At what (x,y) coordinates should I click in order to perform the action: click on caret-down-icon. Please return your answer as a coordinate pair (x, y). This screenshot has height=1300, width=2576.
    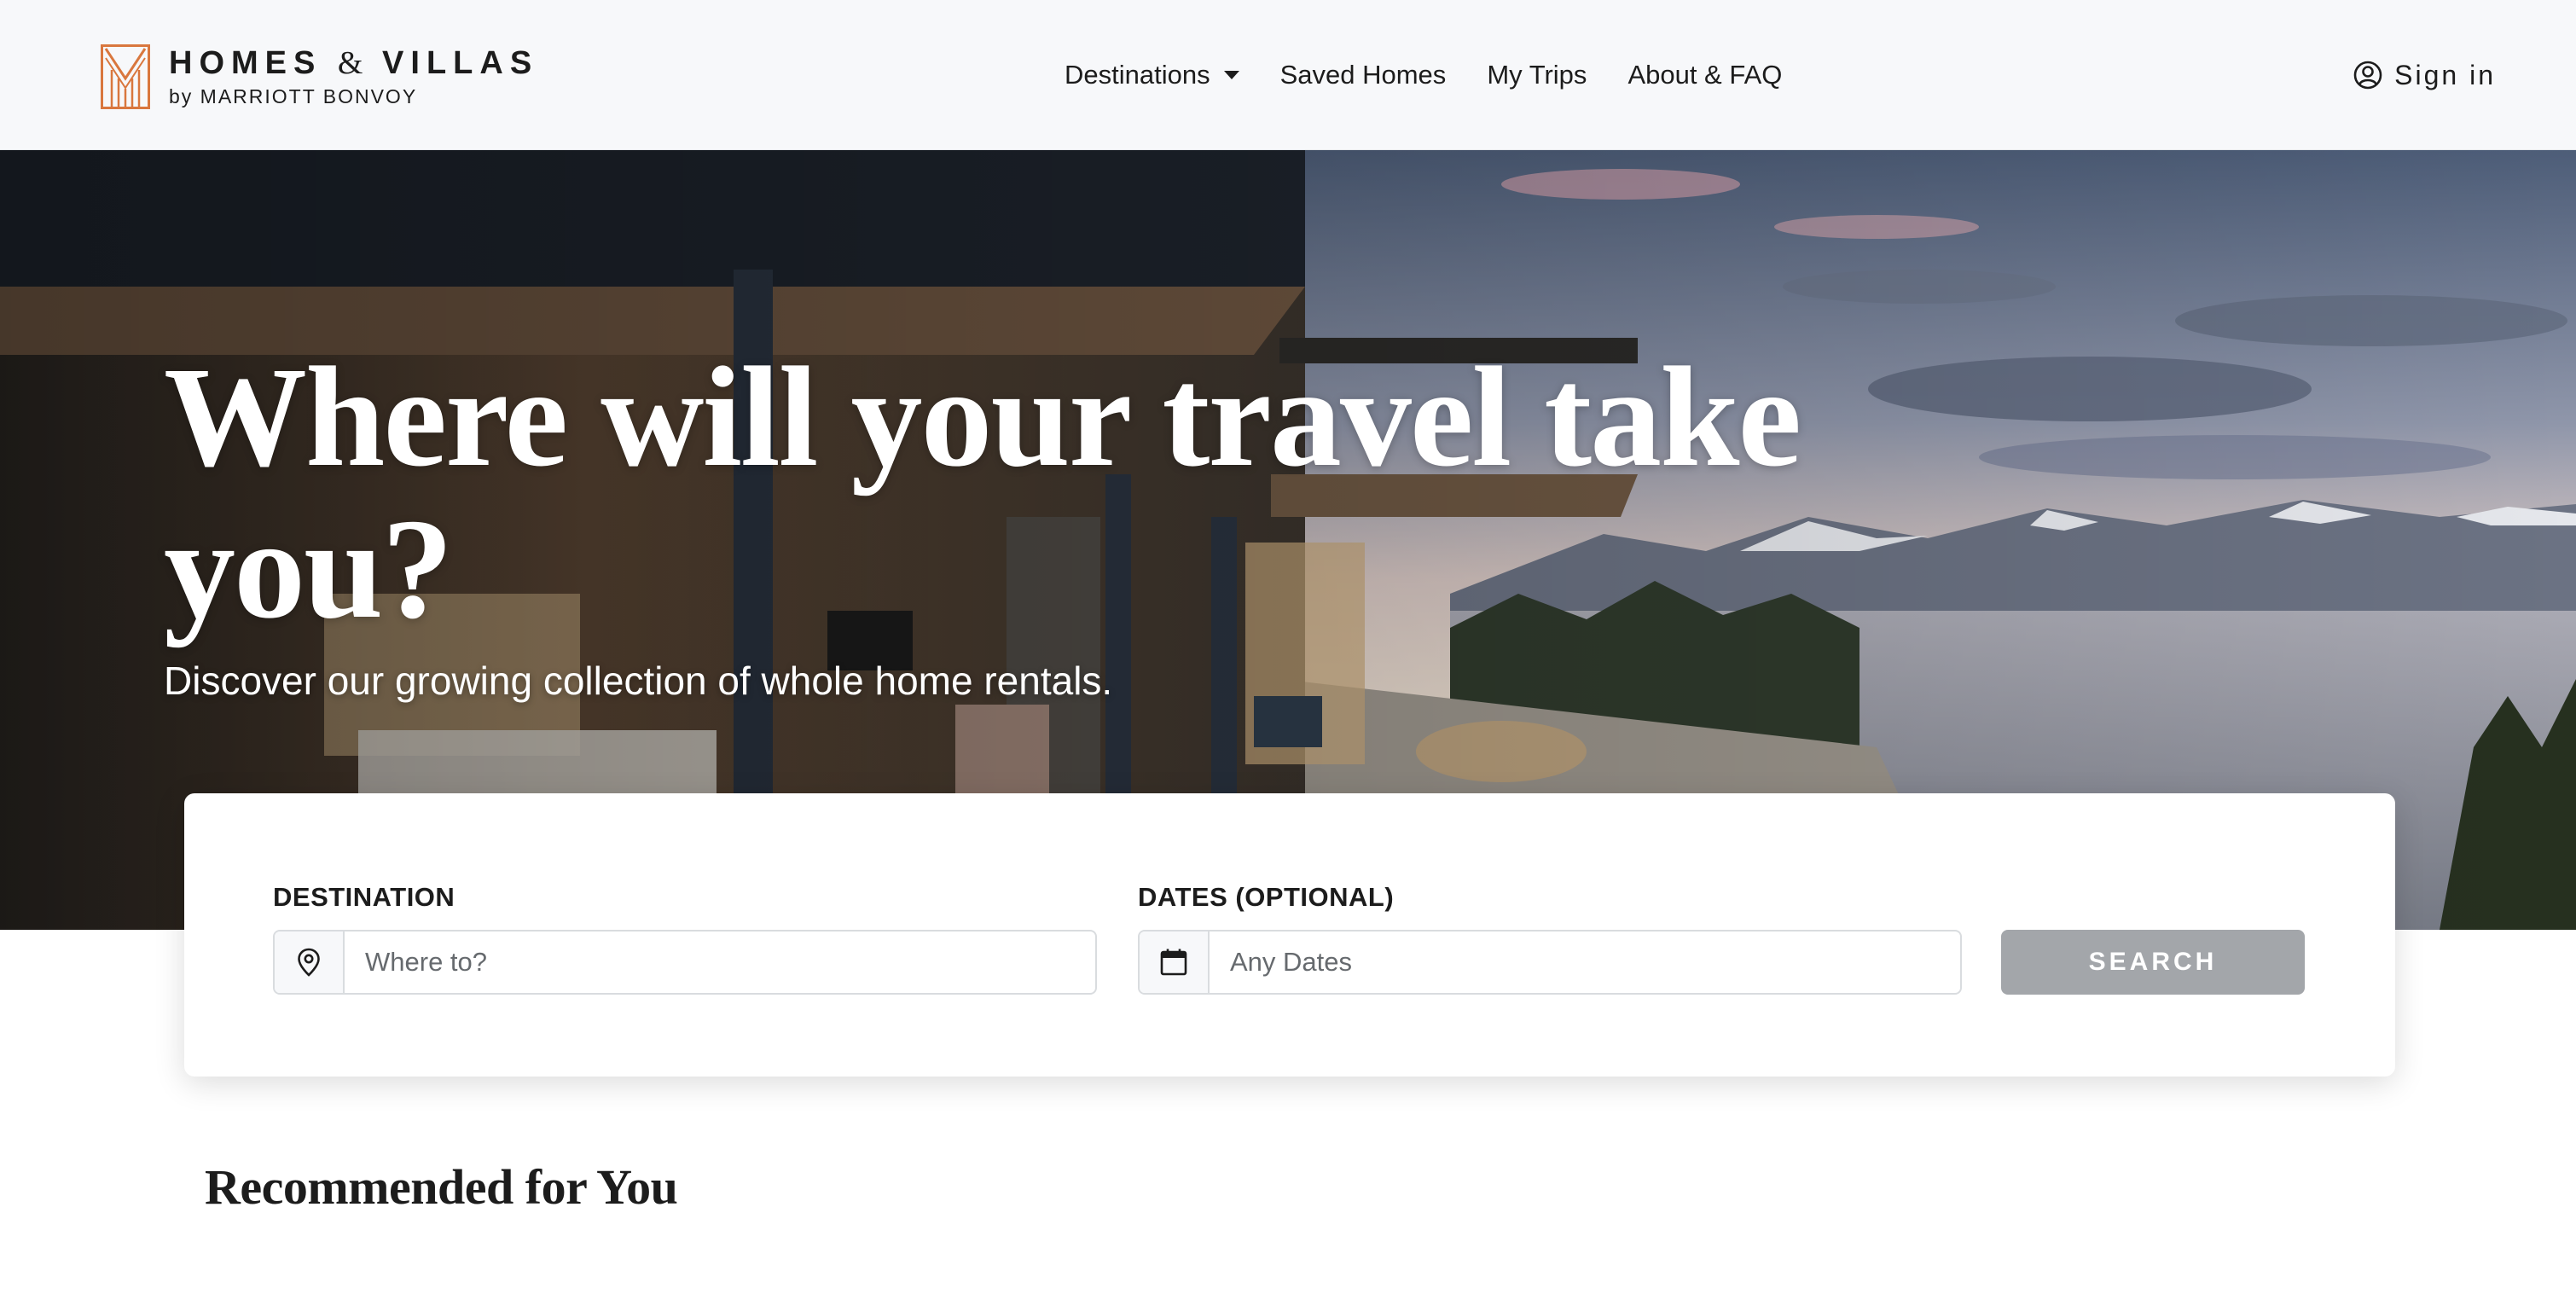
    Looking at the image, I should click on (1231, 75).